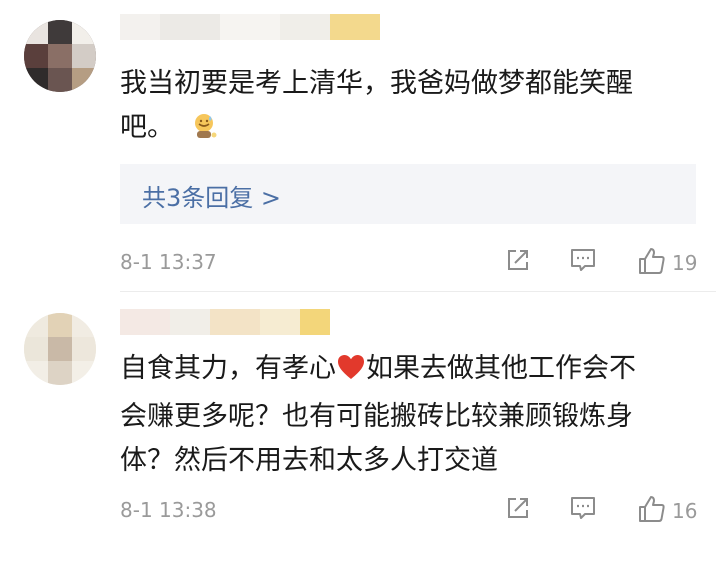  What do you see at coordinates (168, 510) in the screenshot?
I see `timestamp: 8-1 13:38` at bounding box center [168, 510].